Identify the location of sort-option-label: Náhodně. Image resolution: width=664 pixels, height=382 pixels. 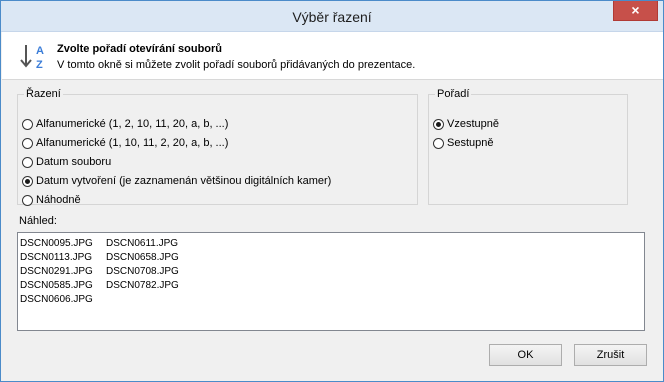
(58, 200).